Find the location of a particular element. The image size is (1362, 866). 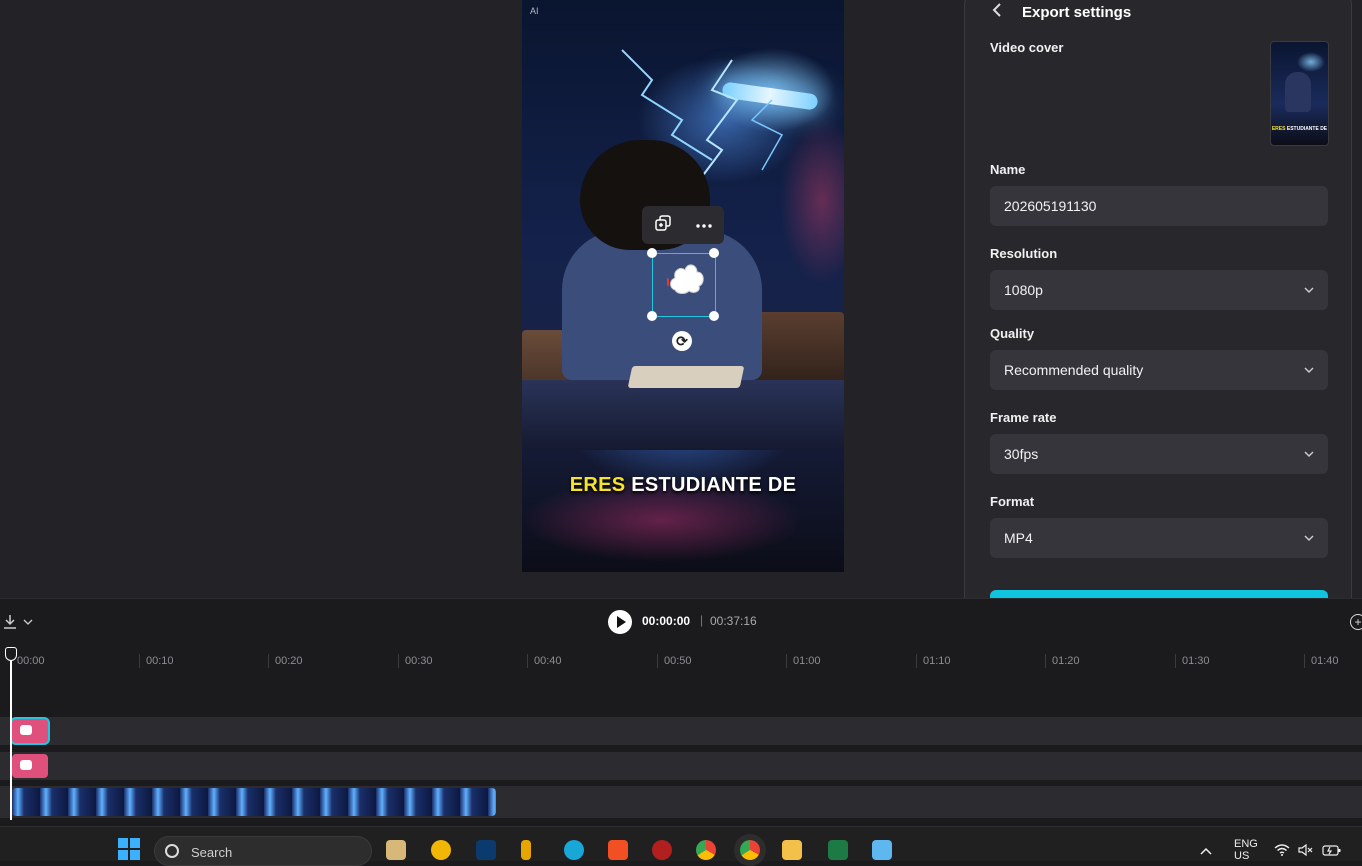

ai-watermark: AI is located at coordinates (534, 11).